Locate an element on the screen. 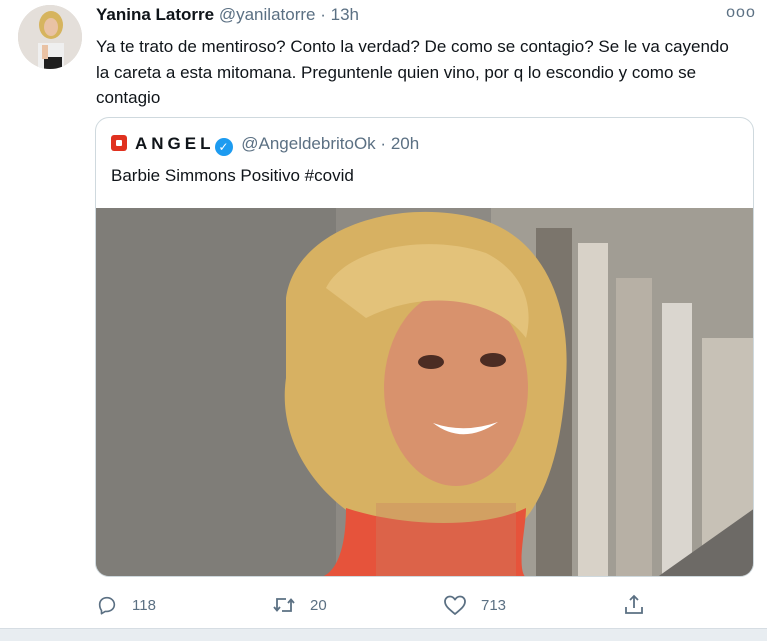 The width and height of the screenshot is (767, 641). reply-button: 118 is located at coordinates (126, 605).